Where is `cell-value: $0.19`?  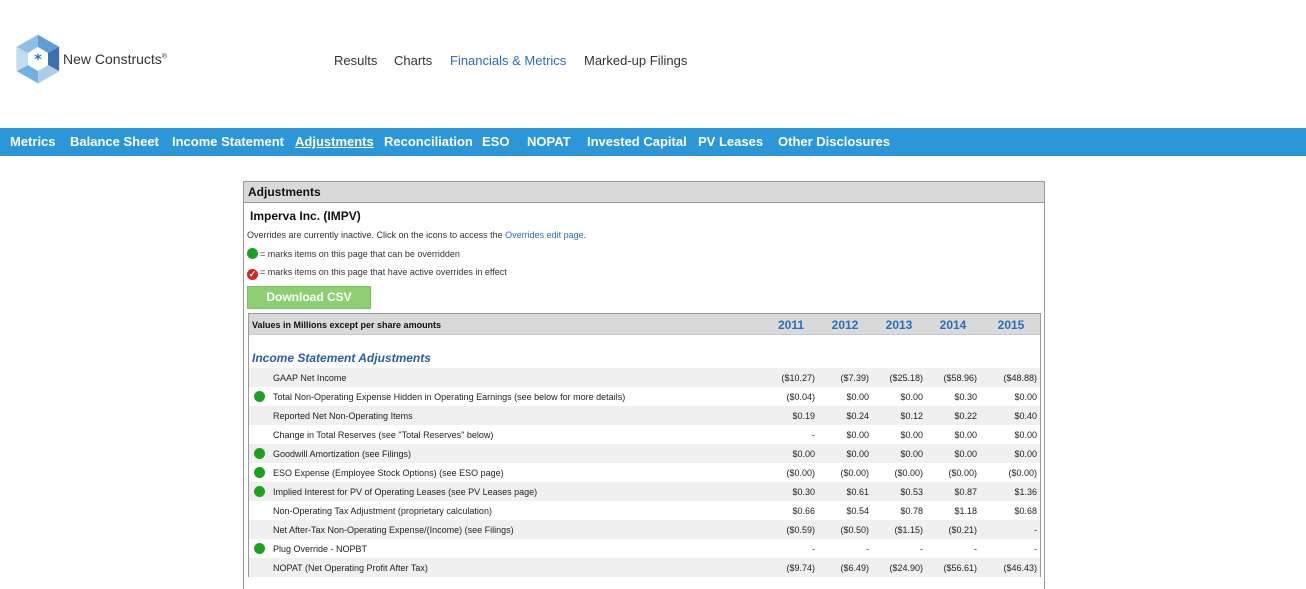
cell-value: $0.19 is located at coordinates (803, 416).